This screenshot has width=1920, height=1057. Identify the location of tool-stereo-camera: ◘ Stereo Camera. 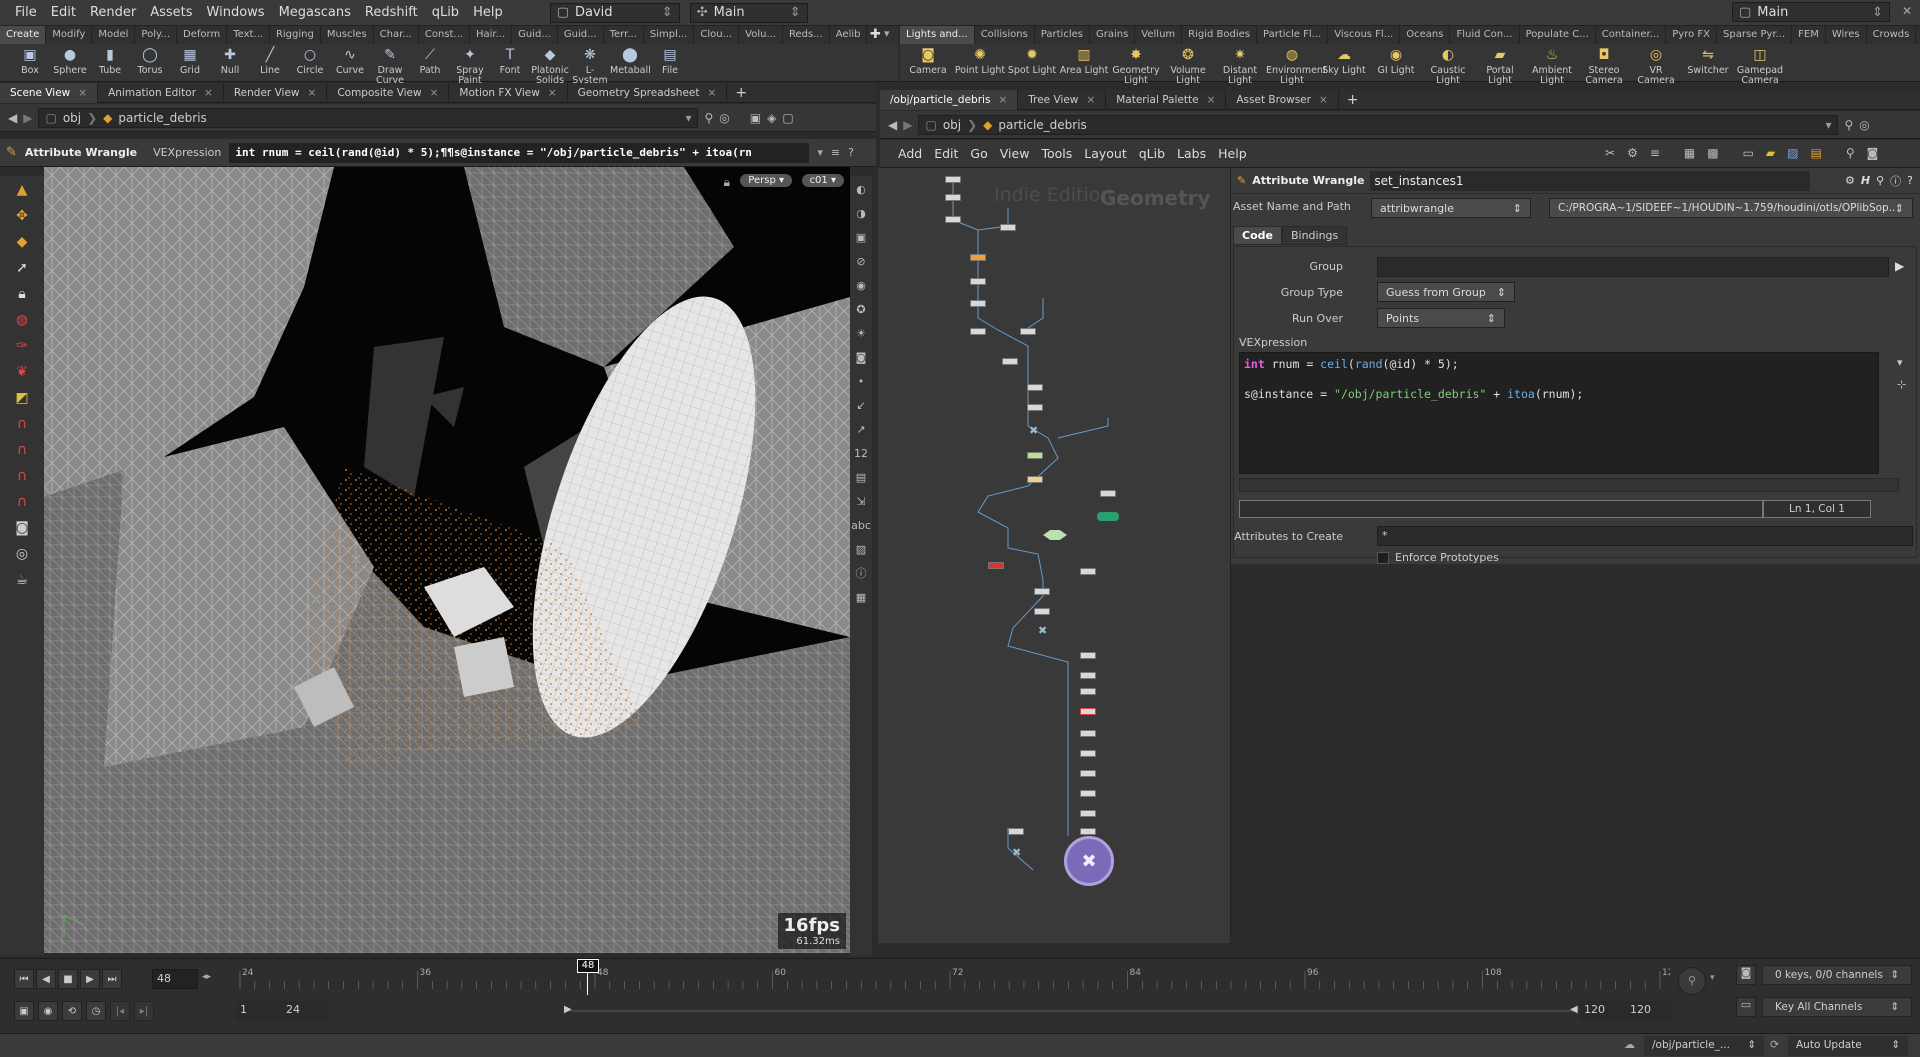
(1604, 65).